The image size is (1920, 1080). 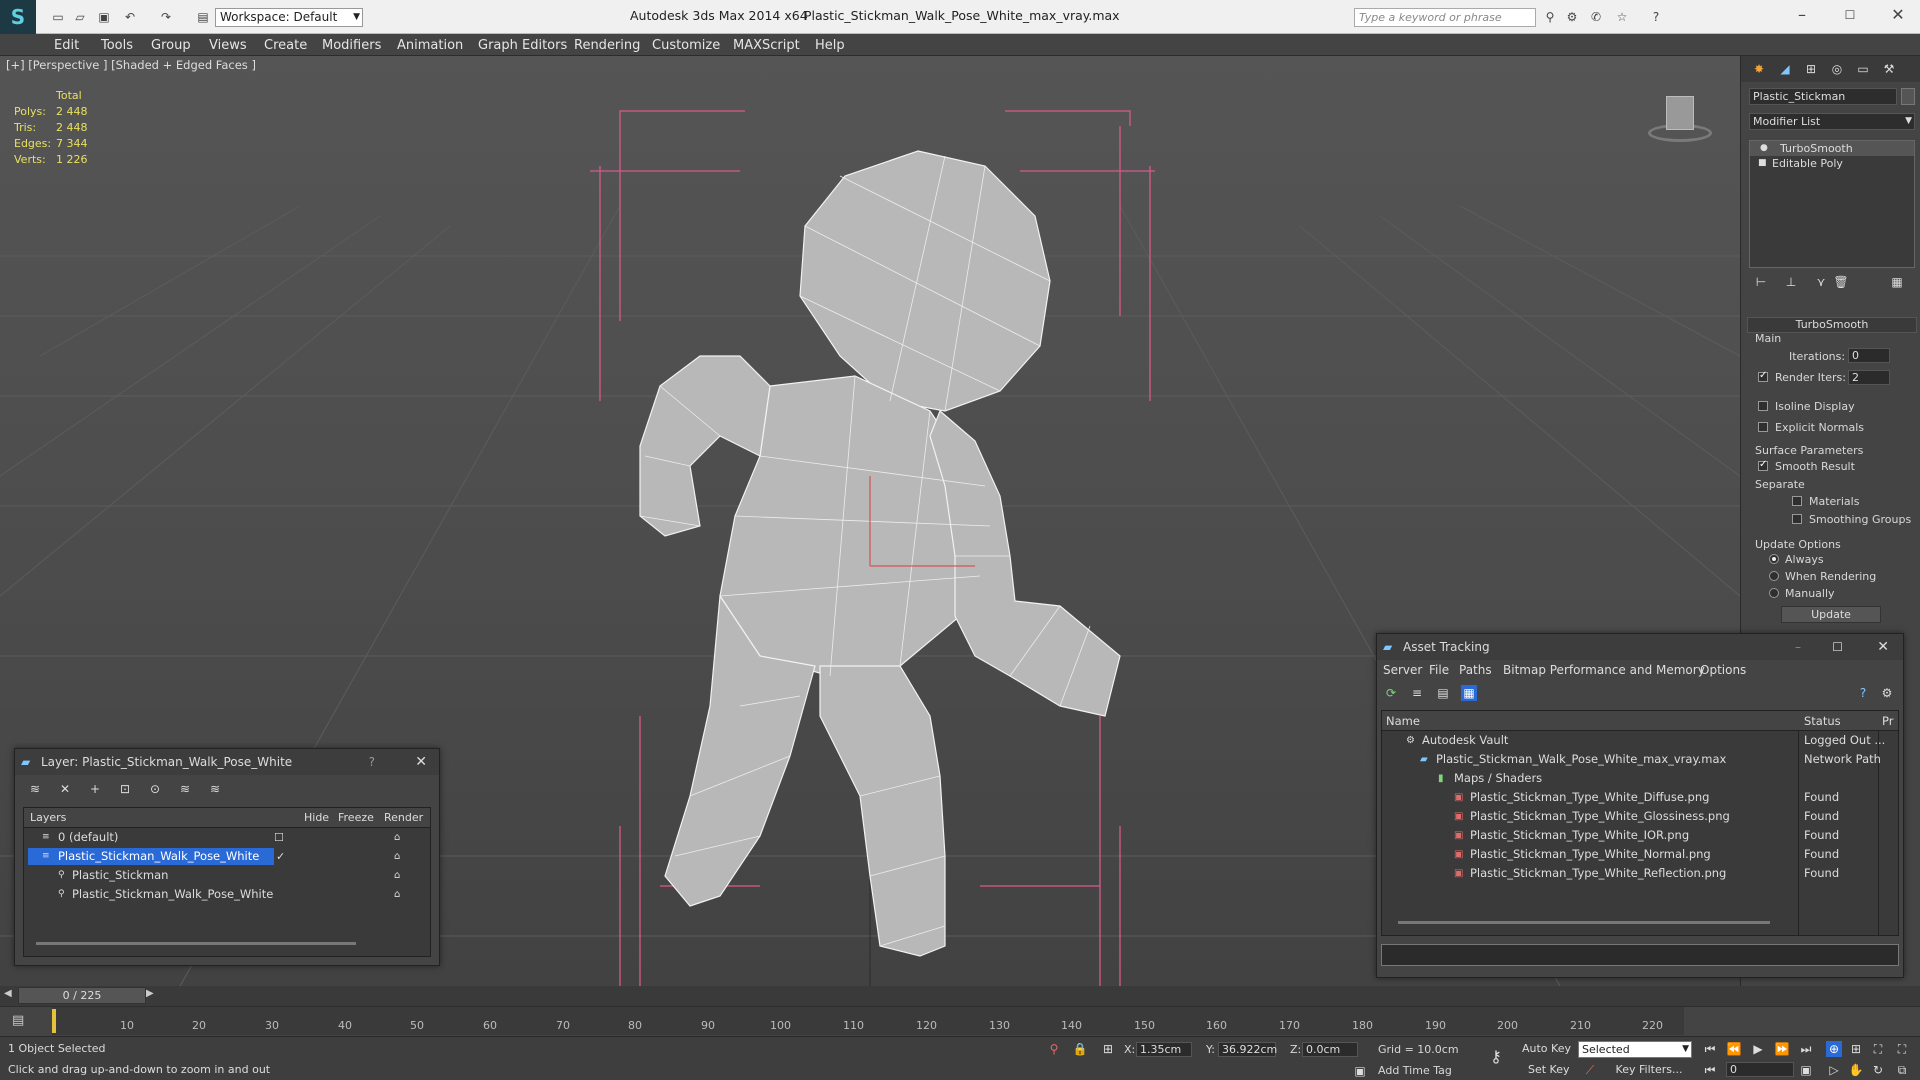 What do you see at coordinates (203, 17) in the screenshot?
I see `project-icon: ▤` at bounding box center [203, 17].